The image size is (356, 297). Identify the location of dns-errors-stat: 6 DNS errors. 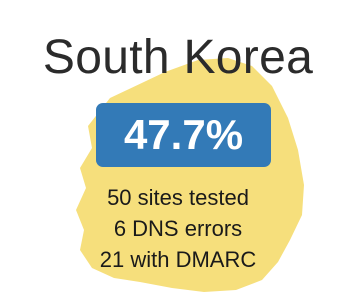
(178, 228).